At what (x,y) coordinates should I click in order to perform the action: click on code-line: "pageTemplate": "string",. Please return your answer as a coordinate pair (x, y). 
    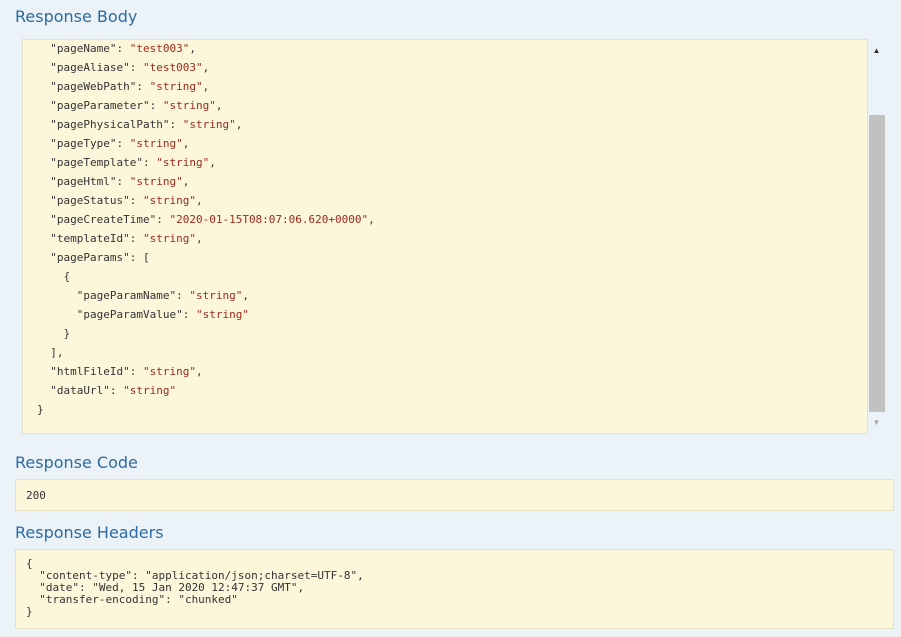
    Looking at the image, I should click on (133, 162).